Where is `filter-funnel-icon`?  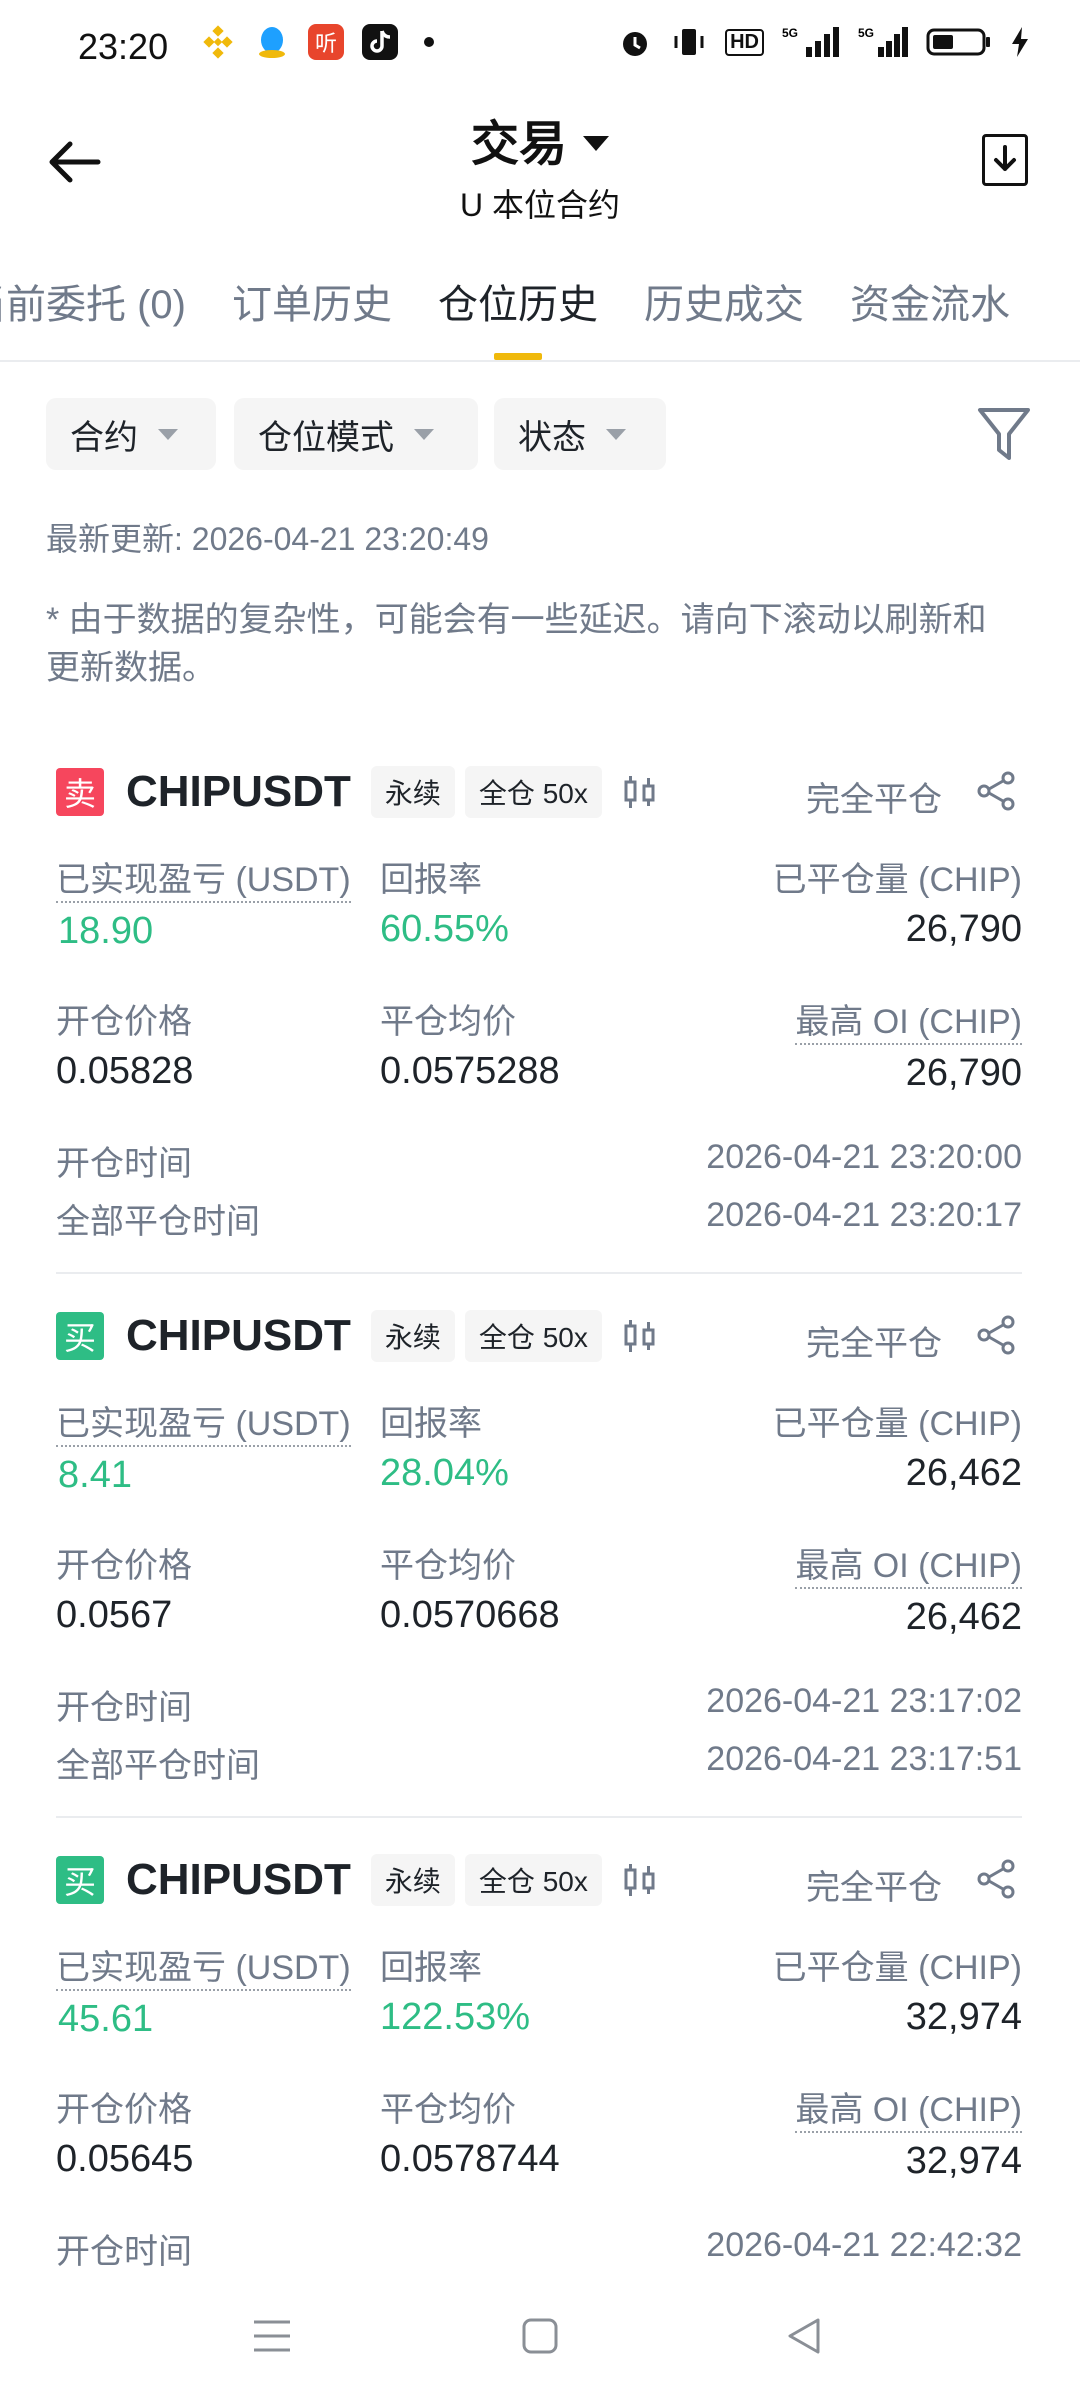 filter-funnel-icon is located at coordinates (1004, 434).